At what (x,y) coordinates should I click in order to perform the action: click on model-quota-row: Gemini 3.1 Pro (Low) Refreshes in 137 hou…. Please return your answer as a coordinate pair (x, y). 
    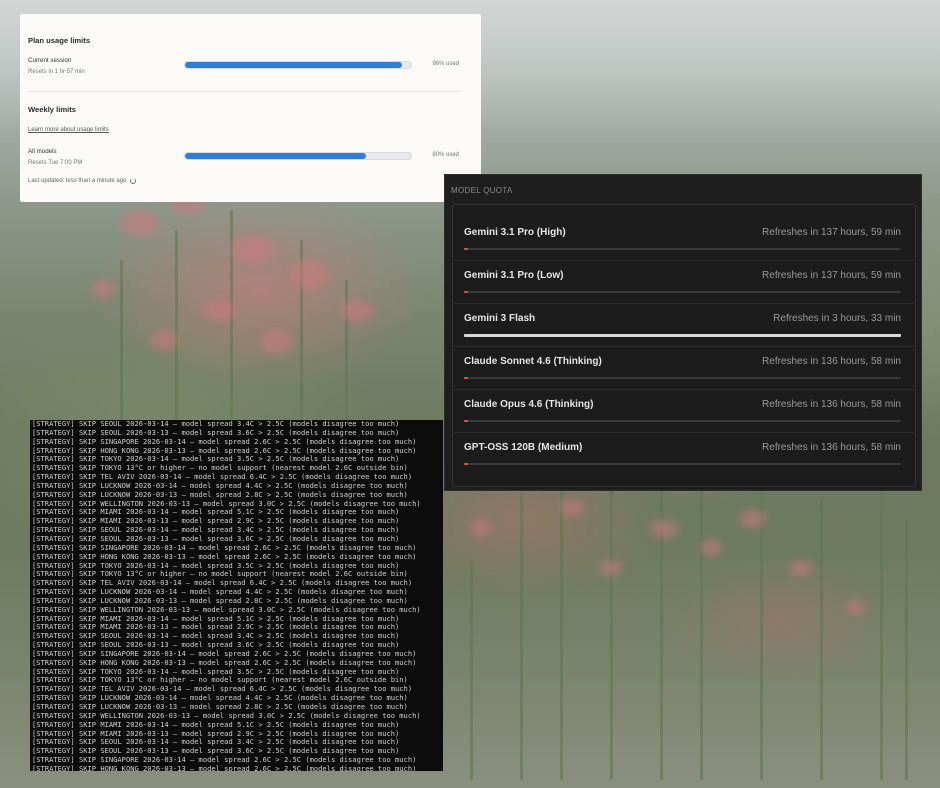
    Looking at the image, I should click on (684, 276).